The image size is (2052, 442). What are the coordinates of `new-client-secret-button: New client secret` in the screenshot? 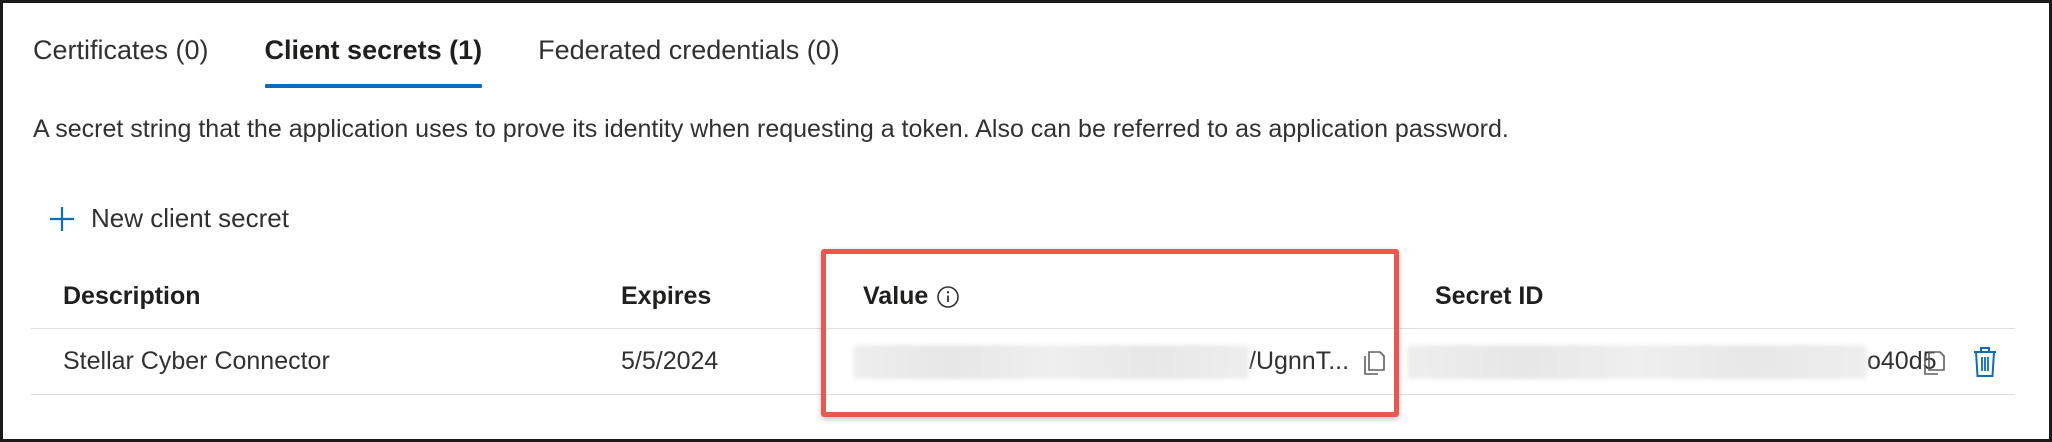 It's located at (169, 218).